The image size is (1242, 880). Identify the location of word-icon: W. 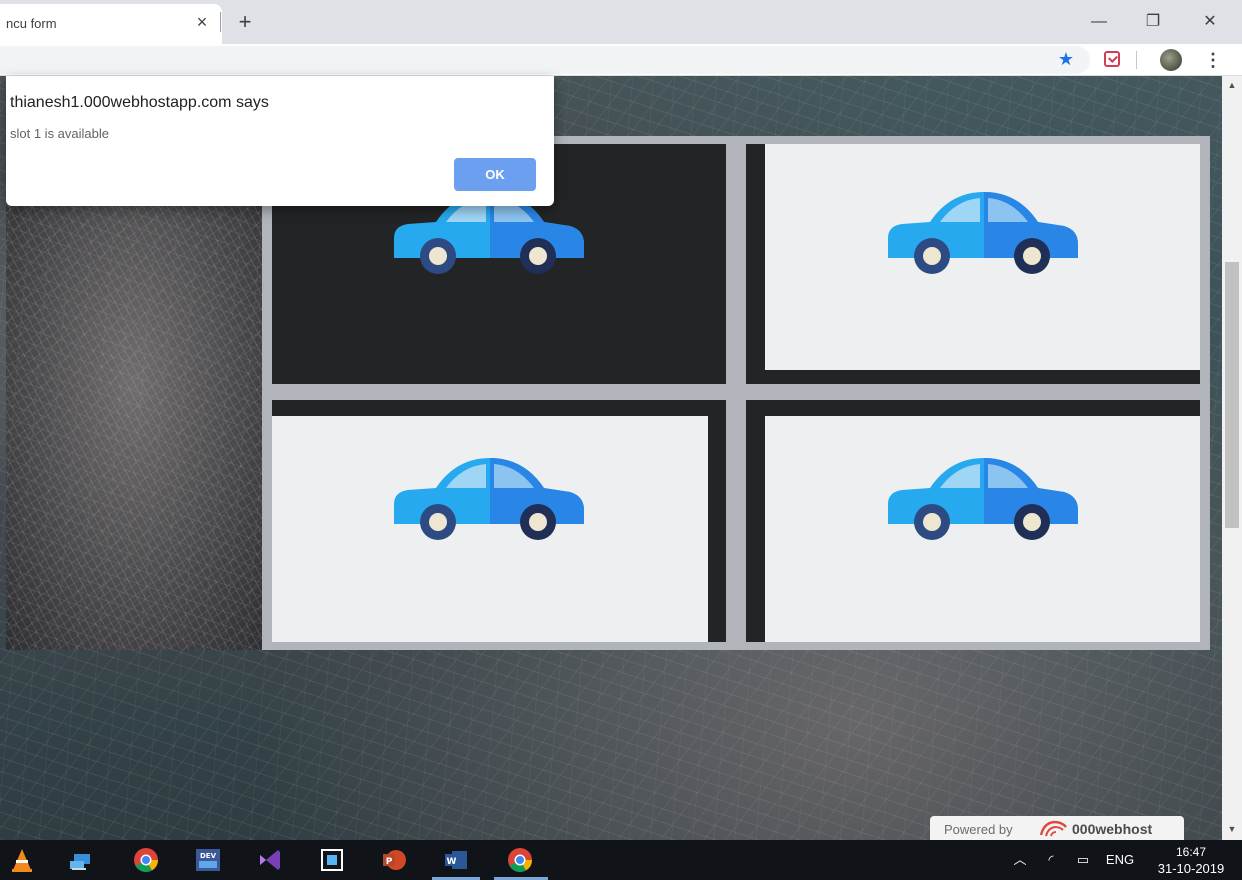
(456, 860).